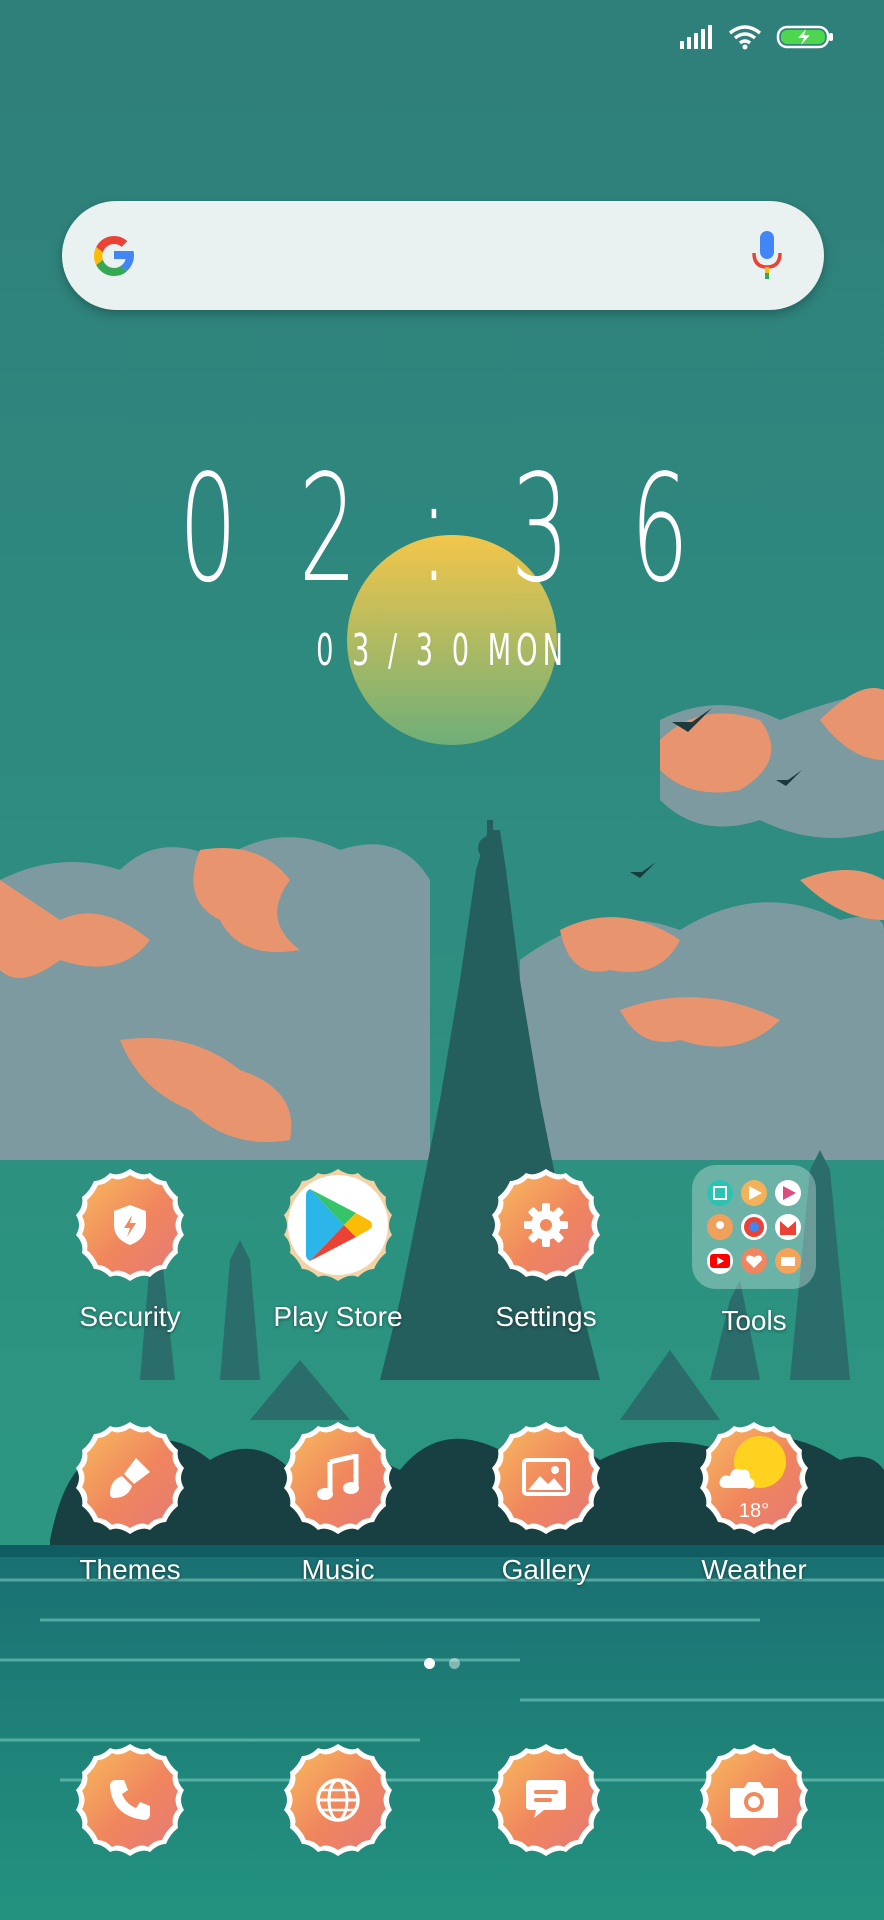  What do you see at coordinates (429, 1663) in the screenshot?
I see `page-dot-active` at bounding box center [429, 1663].